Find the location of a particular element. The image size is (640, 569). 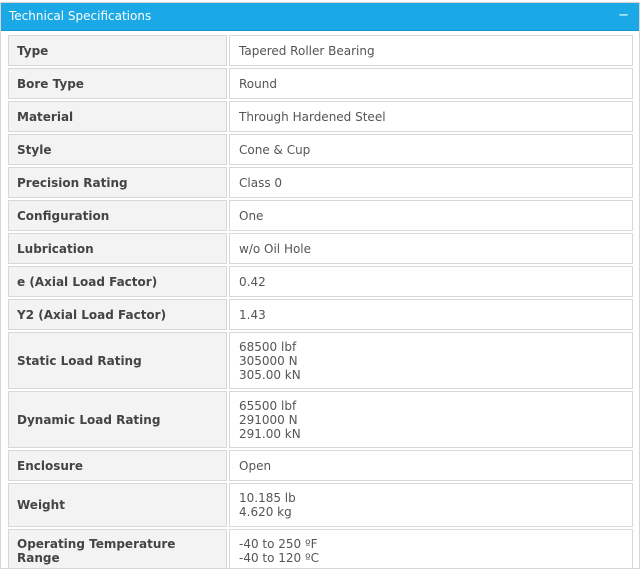

spec-row: e (Axial Load Factor) 0.42 is located at coordinates (320, 281).